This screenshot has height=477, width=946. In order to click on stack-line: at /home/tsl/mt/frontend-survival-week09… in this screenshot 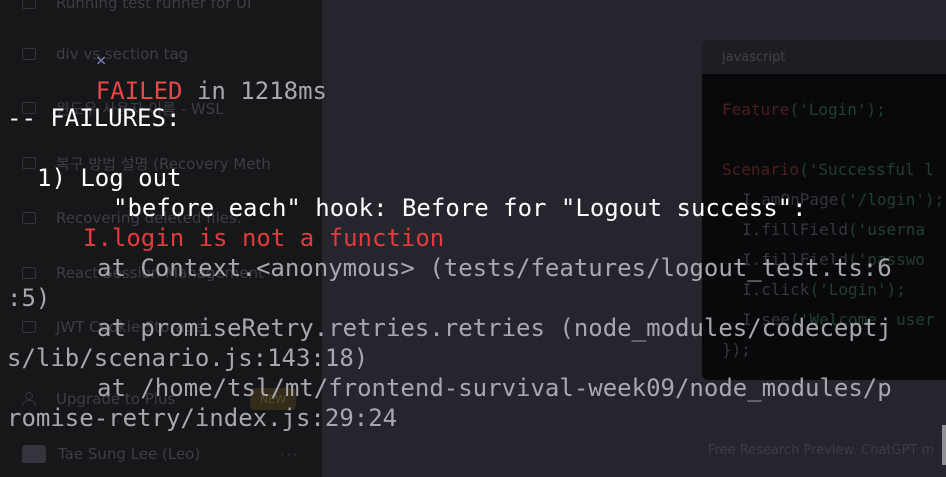, I will do `click(494, 388)`.